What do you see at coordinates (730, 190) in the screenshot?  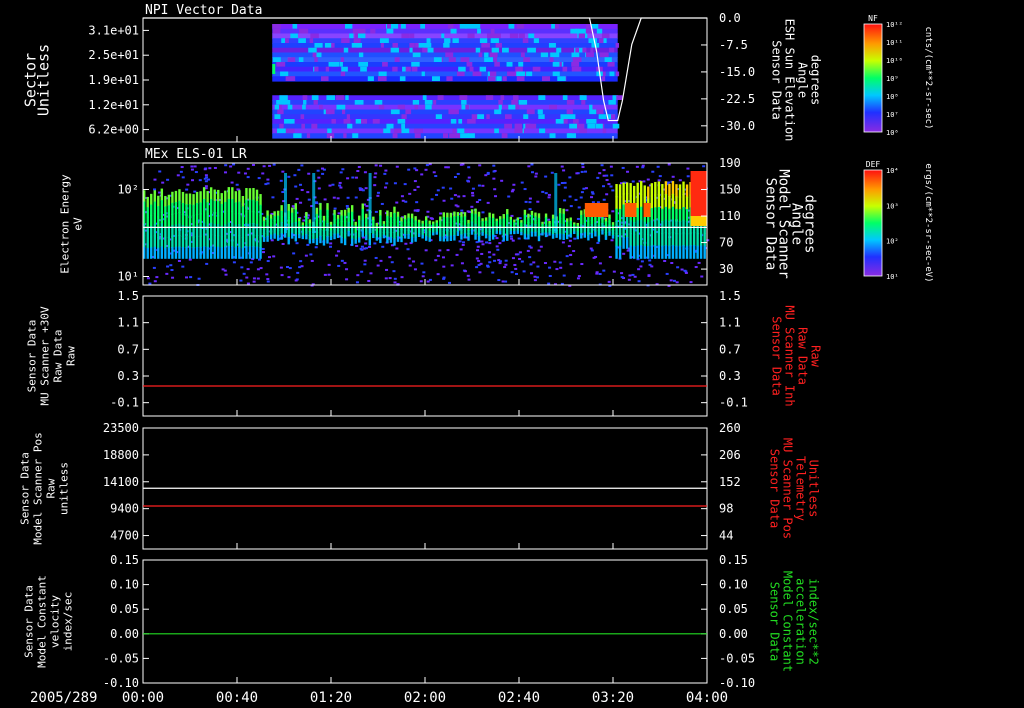 I see `right-tick-label: 150` at bounding box center [730, 190].